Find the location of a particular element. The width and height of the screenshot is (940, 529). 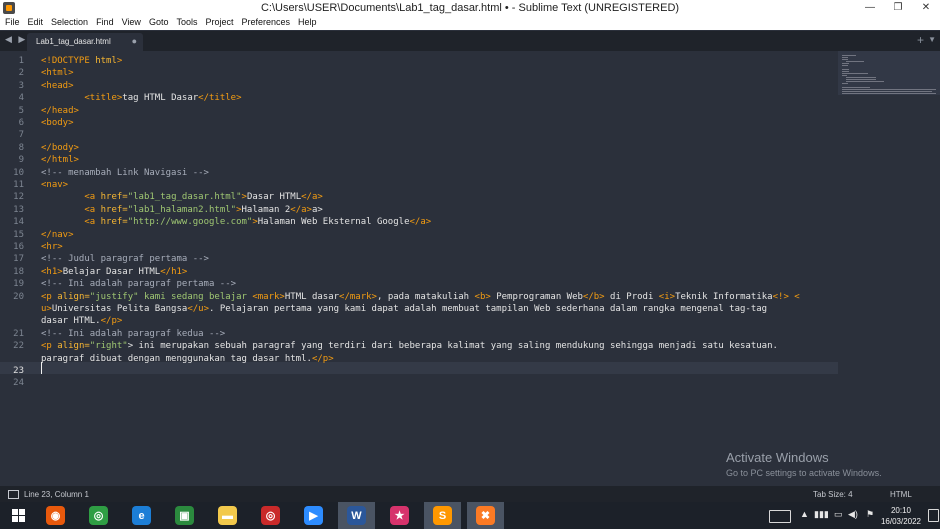

menu-find: Find is located at coordinates (104, 21).